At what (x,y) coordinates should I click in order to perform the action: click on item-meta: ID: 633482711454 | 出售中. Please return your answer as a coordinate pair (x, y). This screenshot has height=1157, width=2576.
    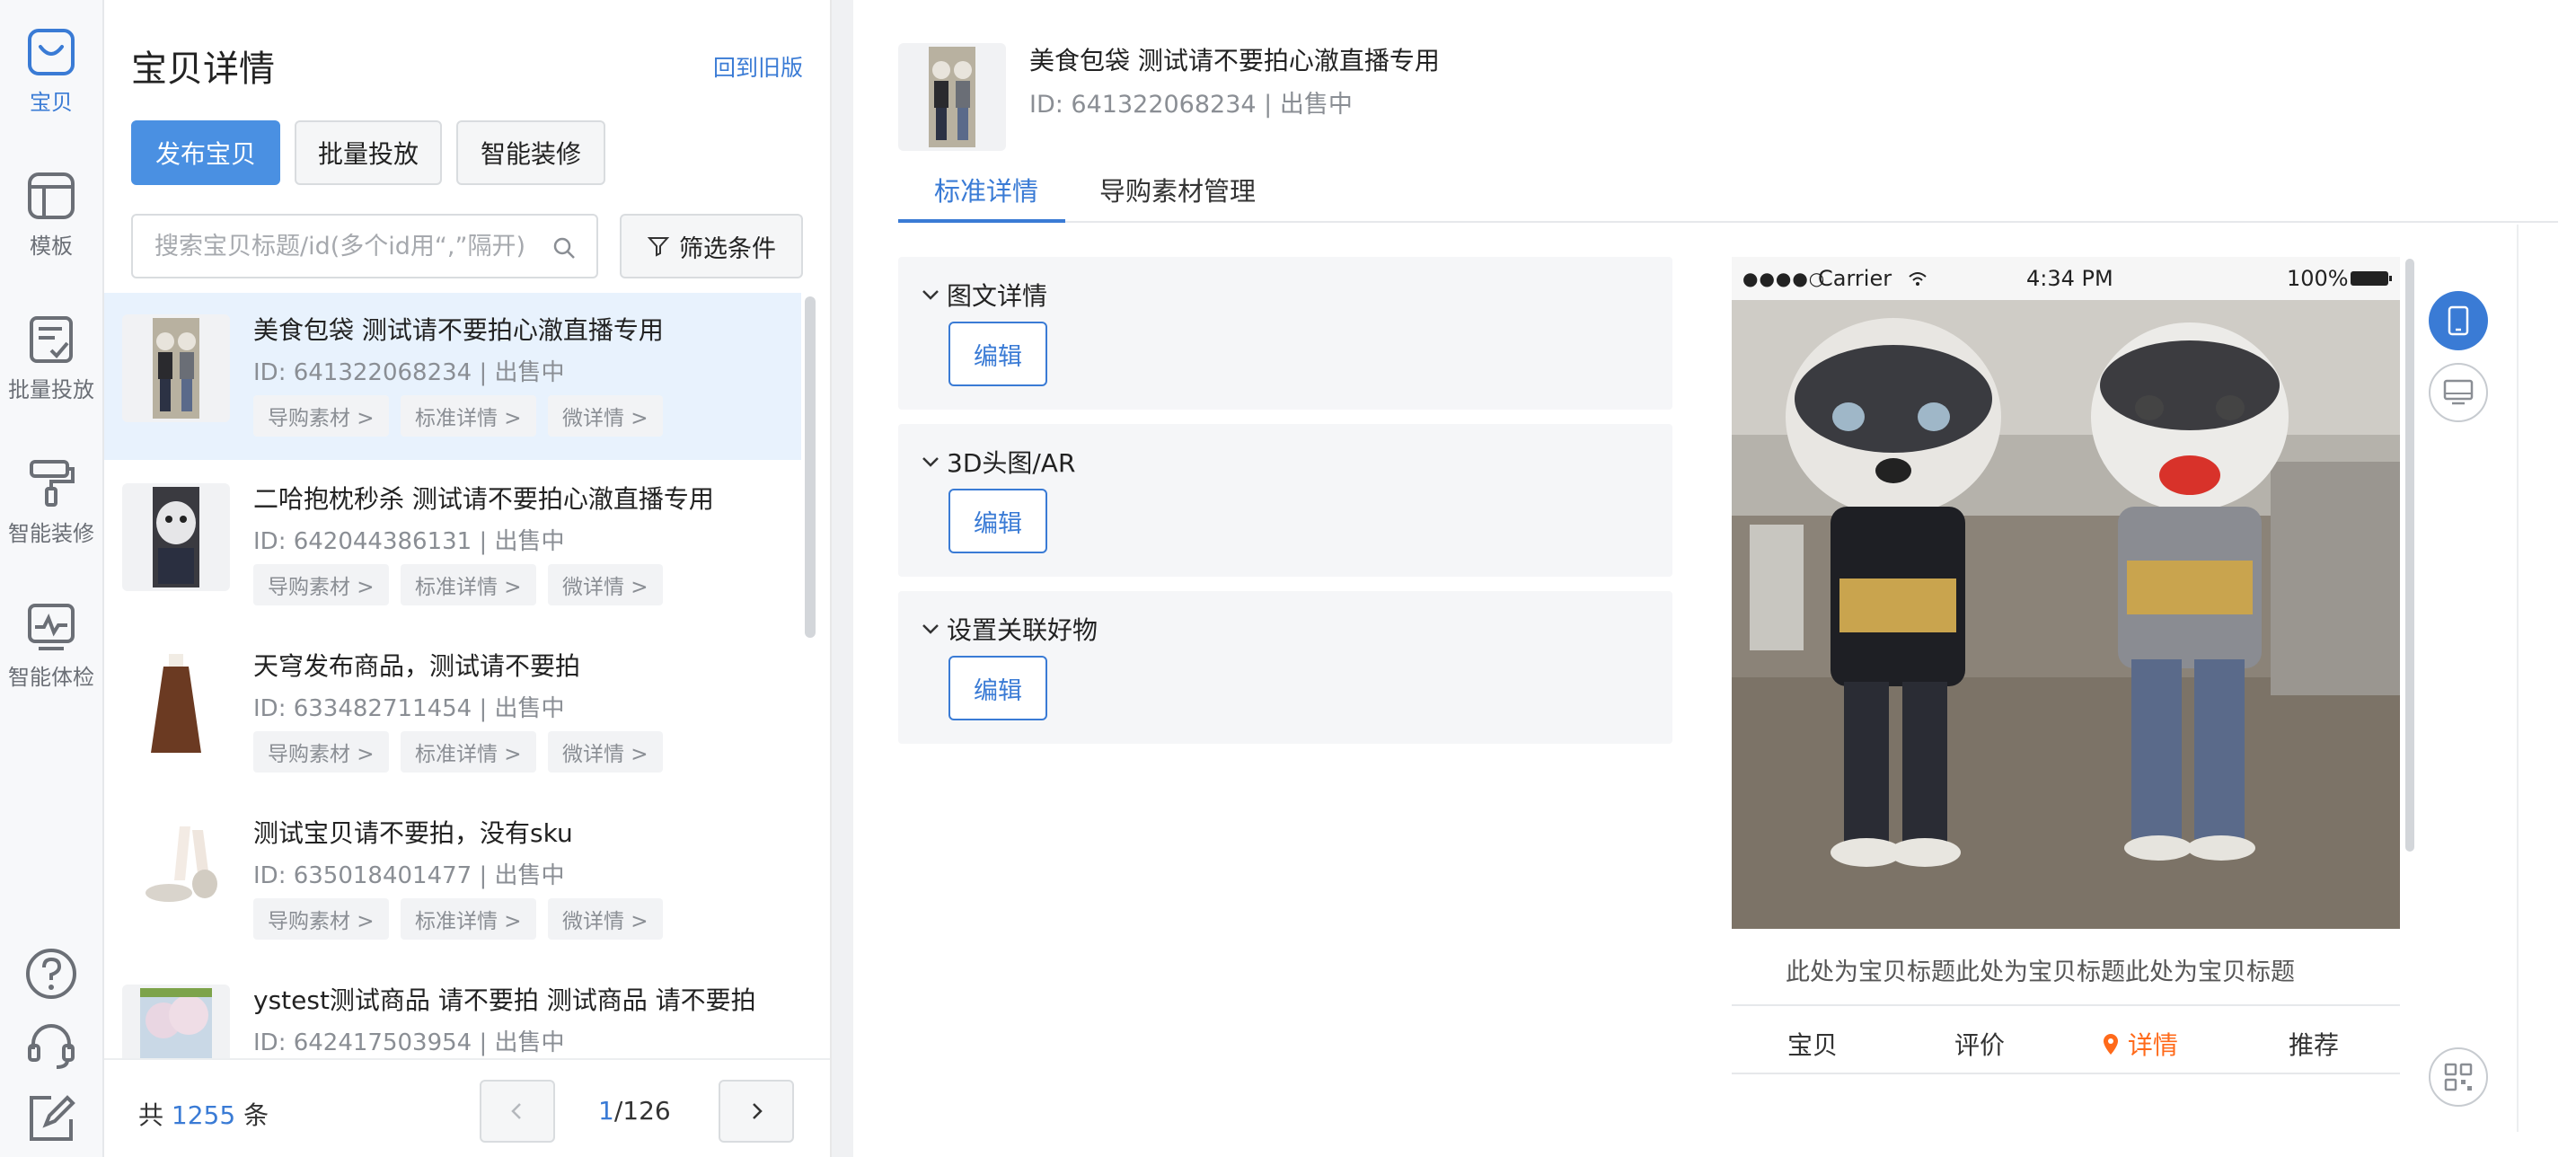
    Looking at the image, I should click on (409, 708).